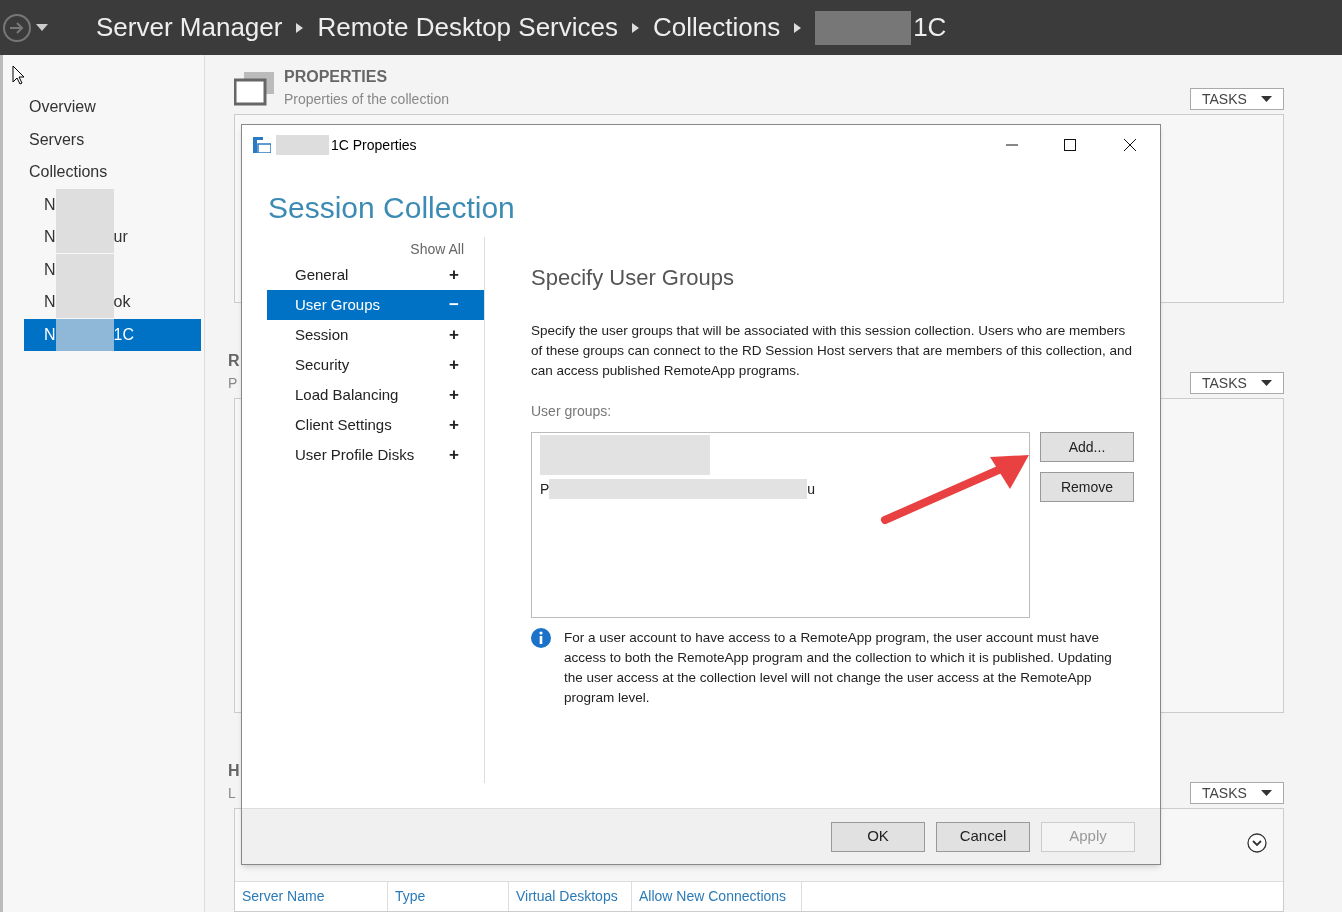  Describe the element at coordinates (366, 99) in the screenshot. I see `section-subtitle: Properties of the collection` at that location.